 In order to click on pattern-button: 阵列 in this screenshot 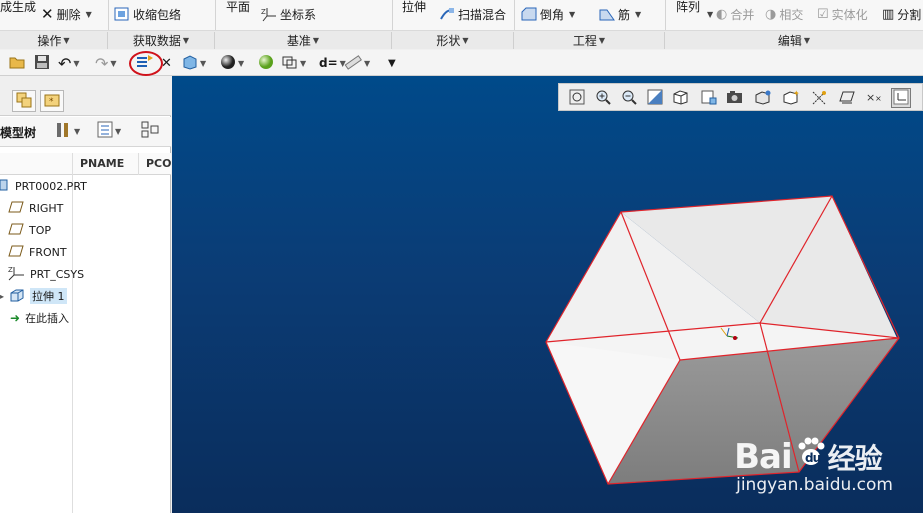, I will do `click(688, 8)`.